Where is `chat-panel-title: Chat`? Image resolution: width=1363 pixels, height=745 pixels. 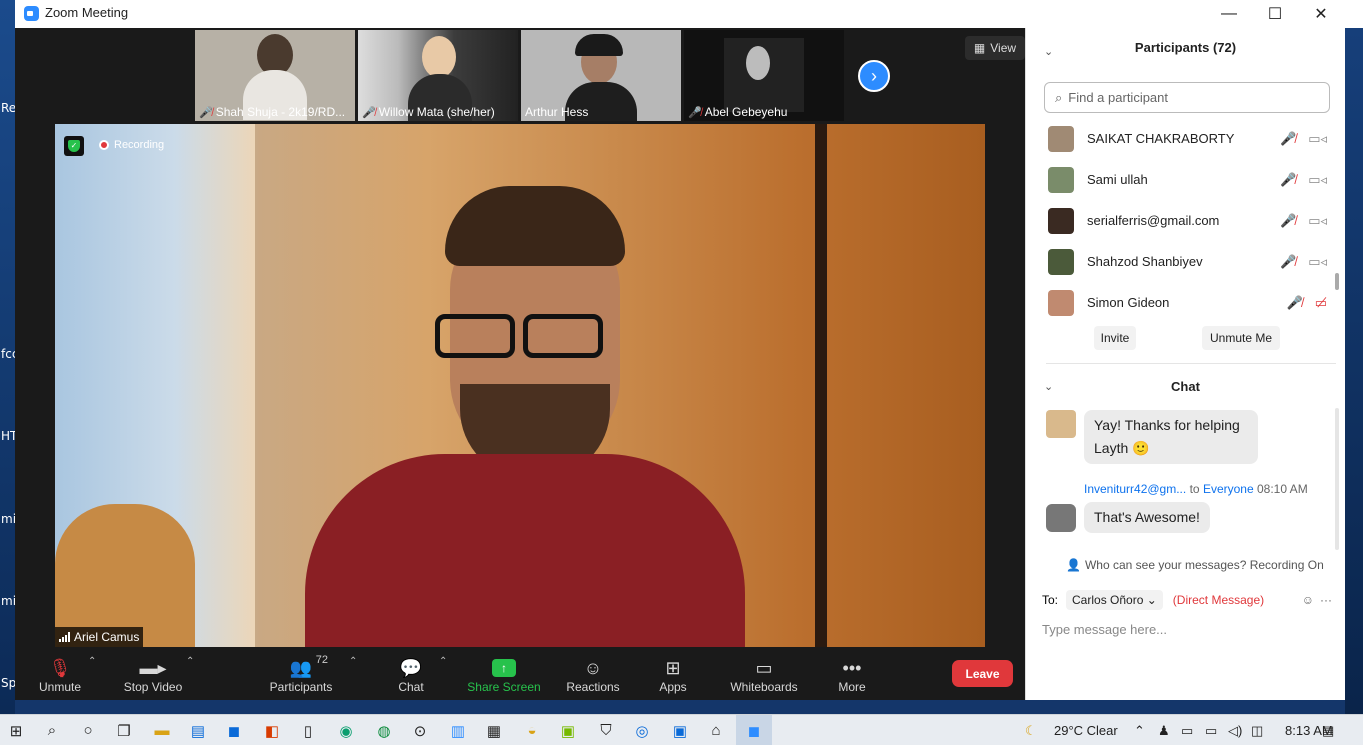 chat-panel-title: Chat is located at coordinates (1185, 386).